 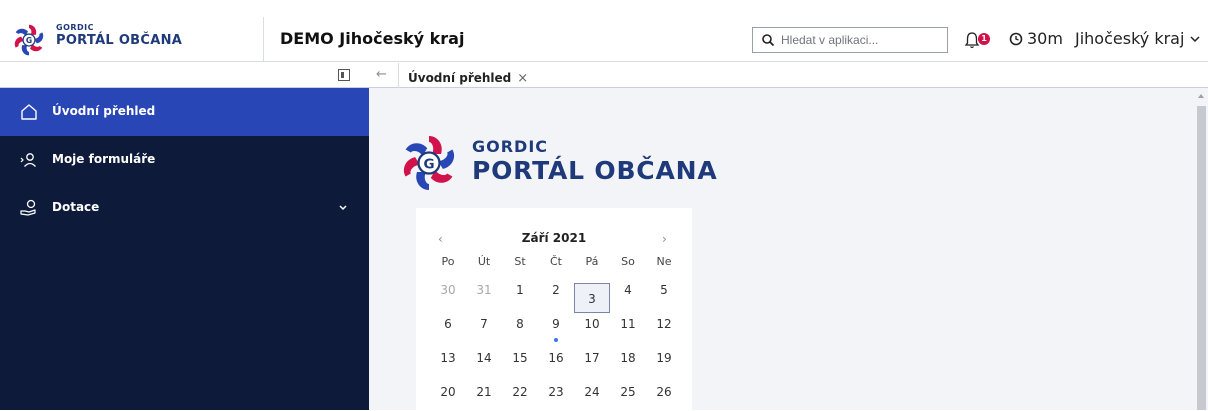 I want to click on scrollbar-thumb, so click(x=1201, y=258).